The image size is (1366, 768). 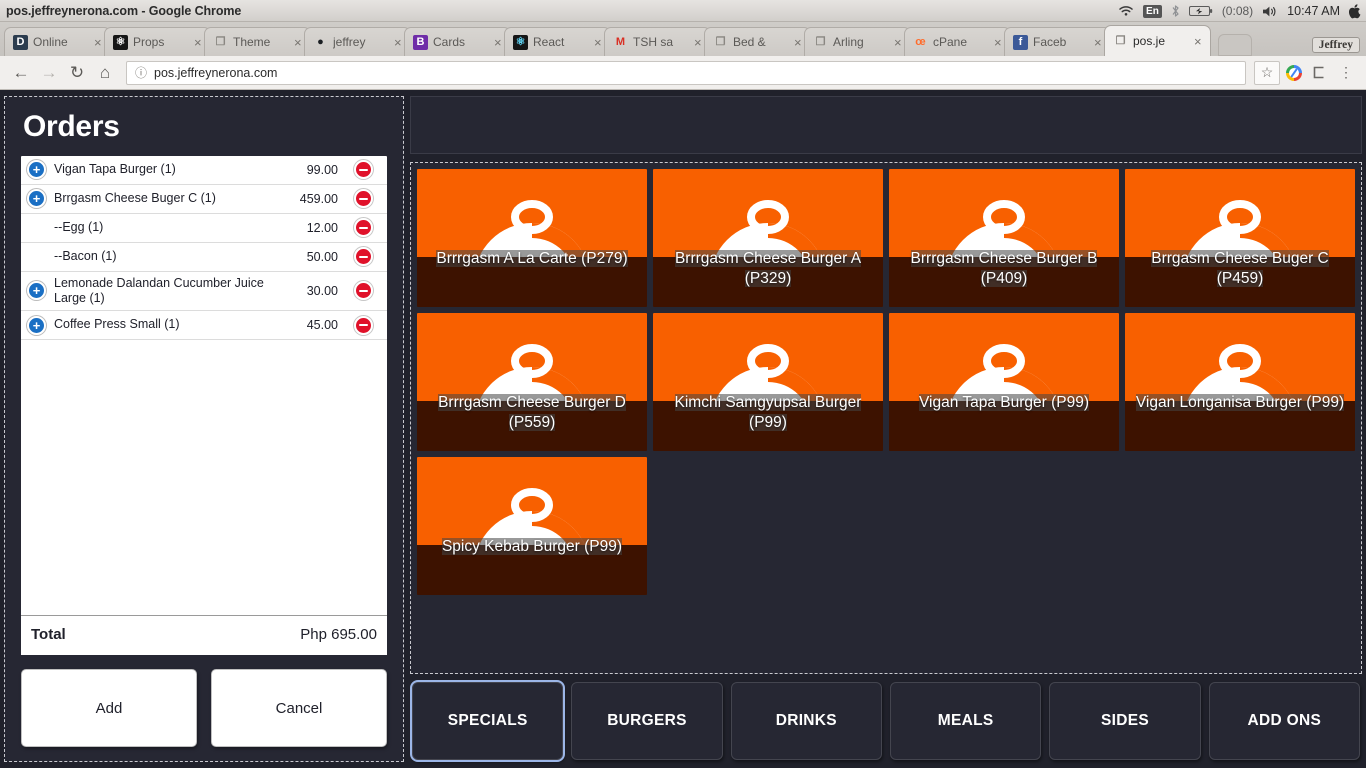 I want to click on product-label: Vigan Longanisa Burger (P99), so click(x=1240, y=402).